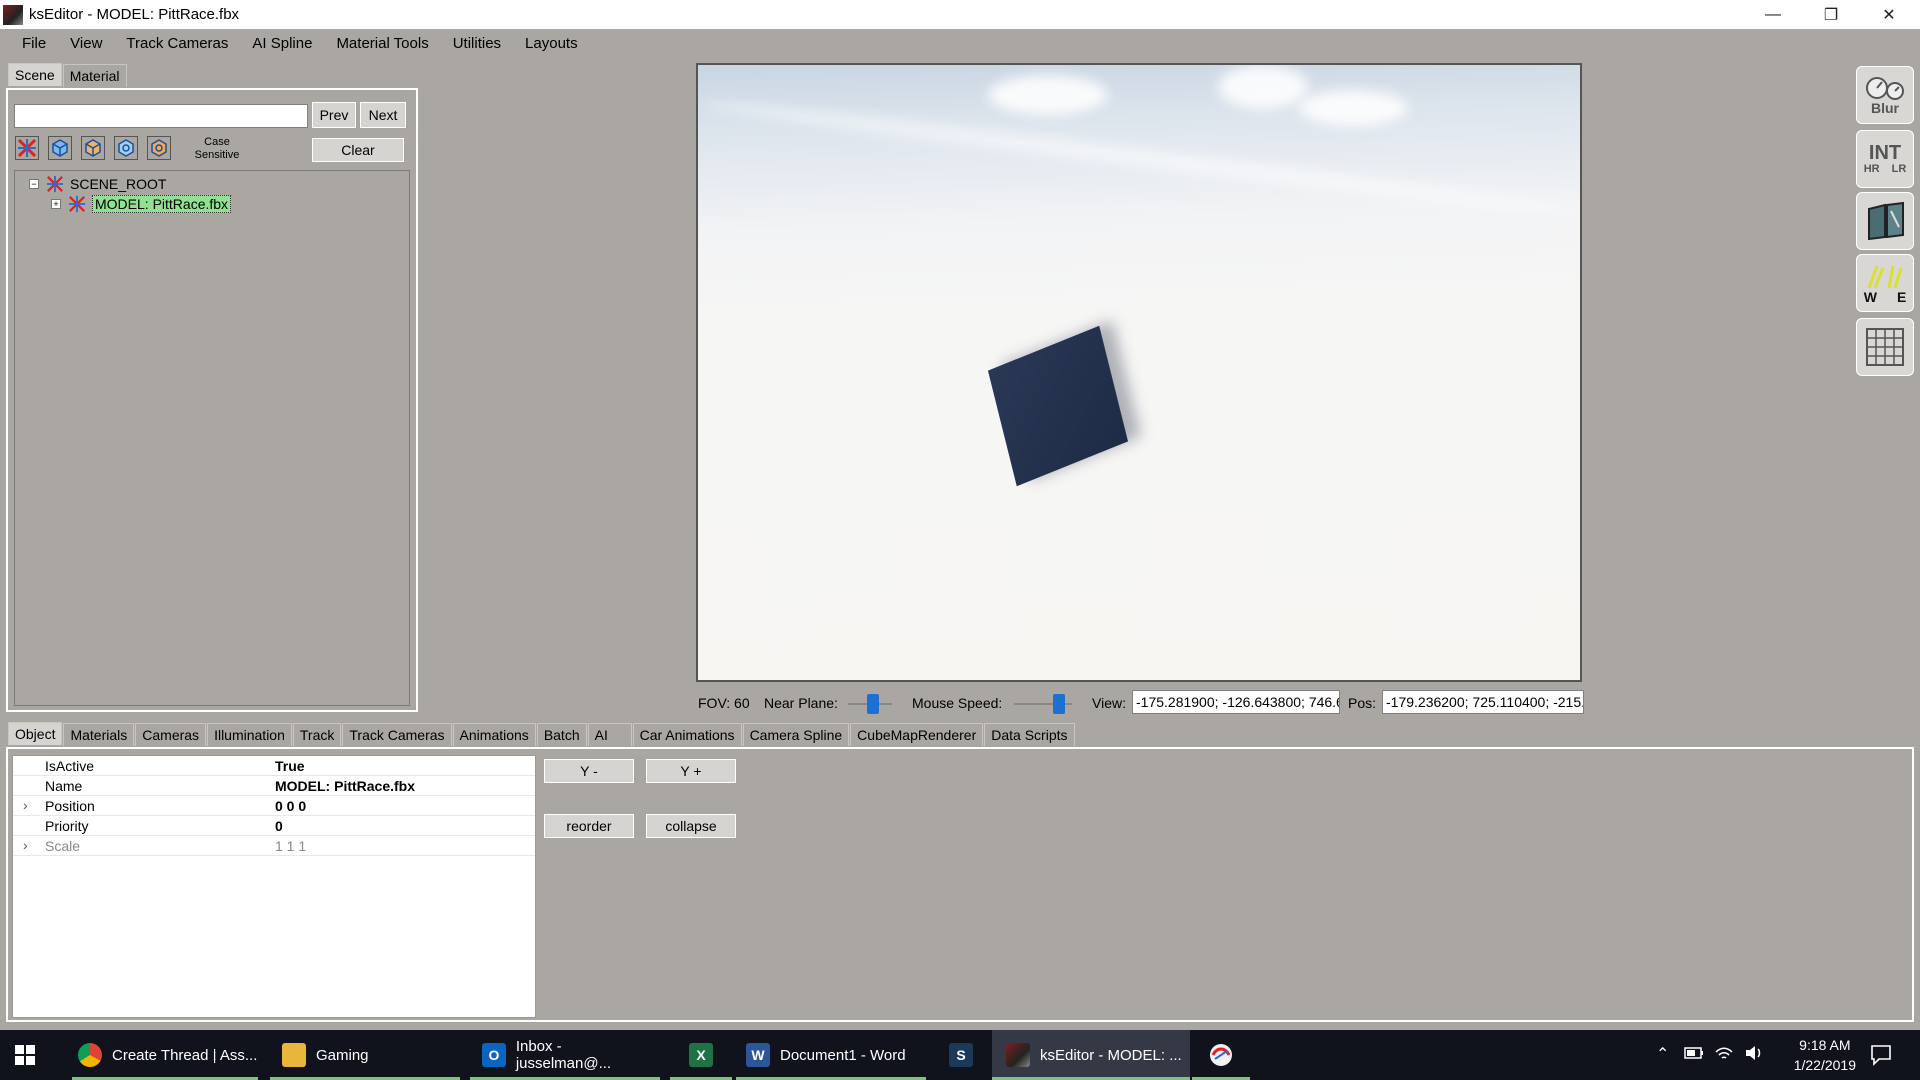  I want to click on close-button: ✕, so click(1889, 14).